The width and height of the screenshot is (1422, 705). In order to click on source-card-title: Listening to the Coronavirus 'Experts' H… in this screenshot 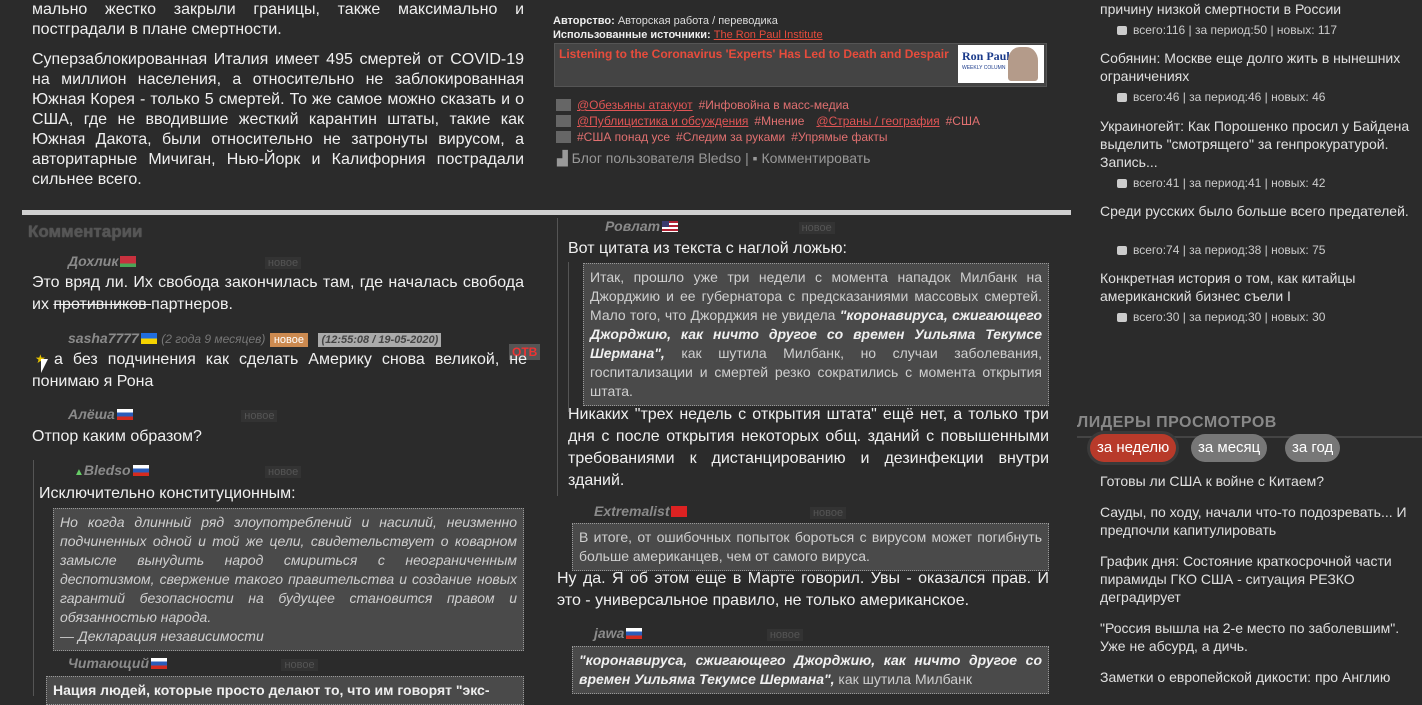, I will do `click(754, 54)`.